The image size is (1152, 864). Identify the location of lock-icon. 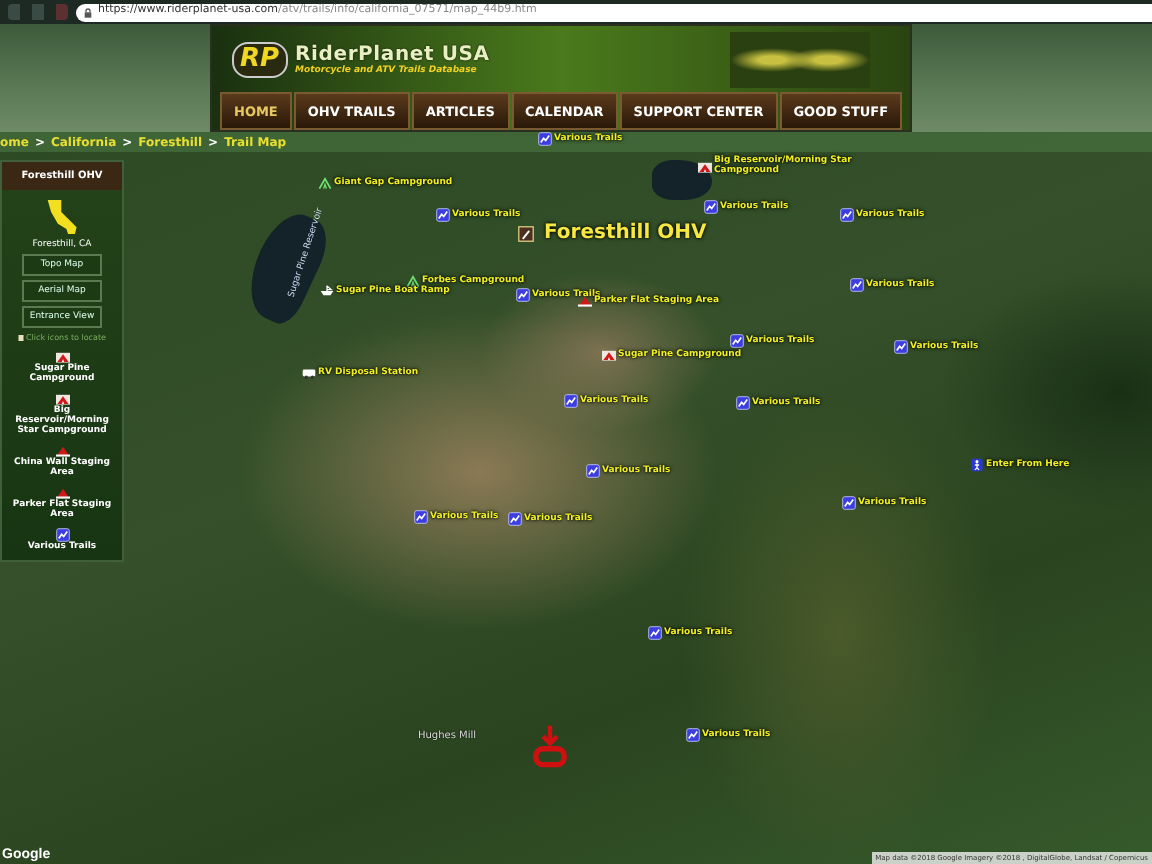
(88, 12).